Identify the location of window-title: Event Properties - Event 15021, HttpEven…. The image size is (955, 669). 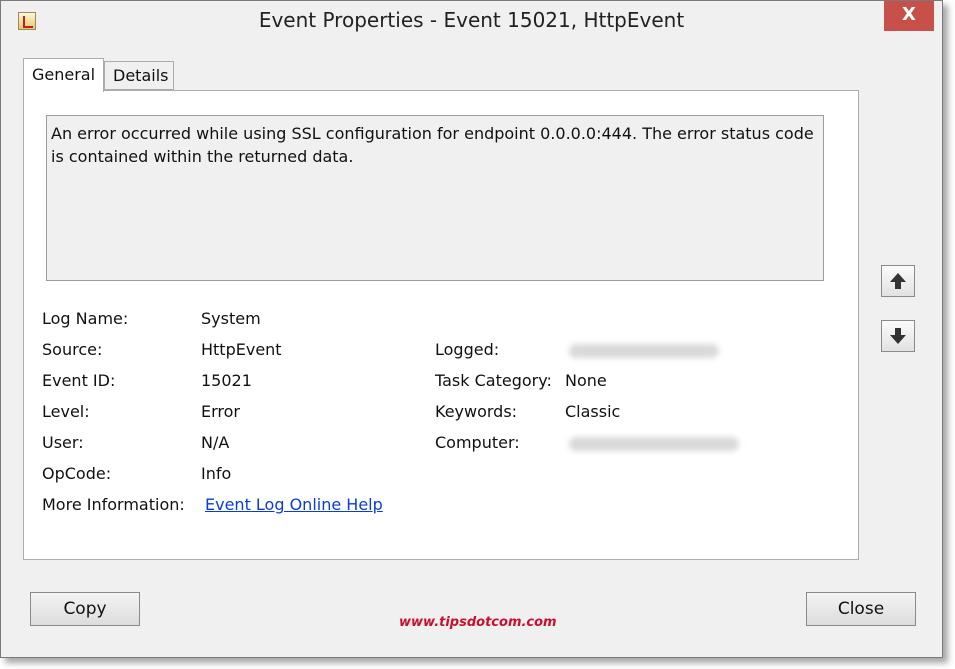
(471, 20).